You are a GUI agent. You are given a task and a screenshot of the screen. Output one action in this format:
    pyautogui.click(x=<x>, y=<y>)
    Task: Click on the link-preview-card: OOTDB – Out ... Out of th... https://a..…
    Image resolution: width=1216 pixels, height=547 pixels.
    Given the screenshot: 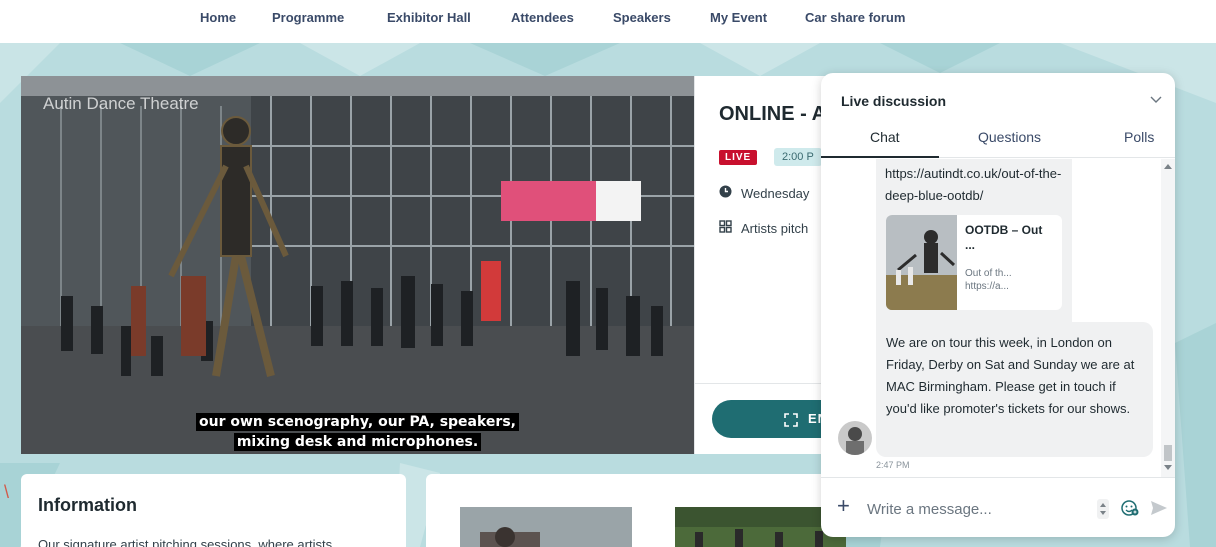 What is the action you would take?
    pyautogui.click(x=974, y=262)
    